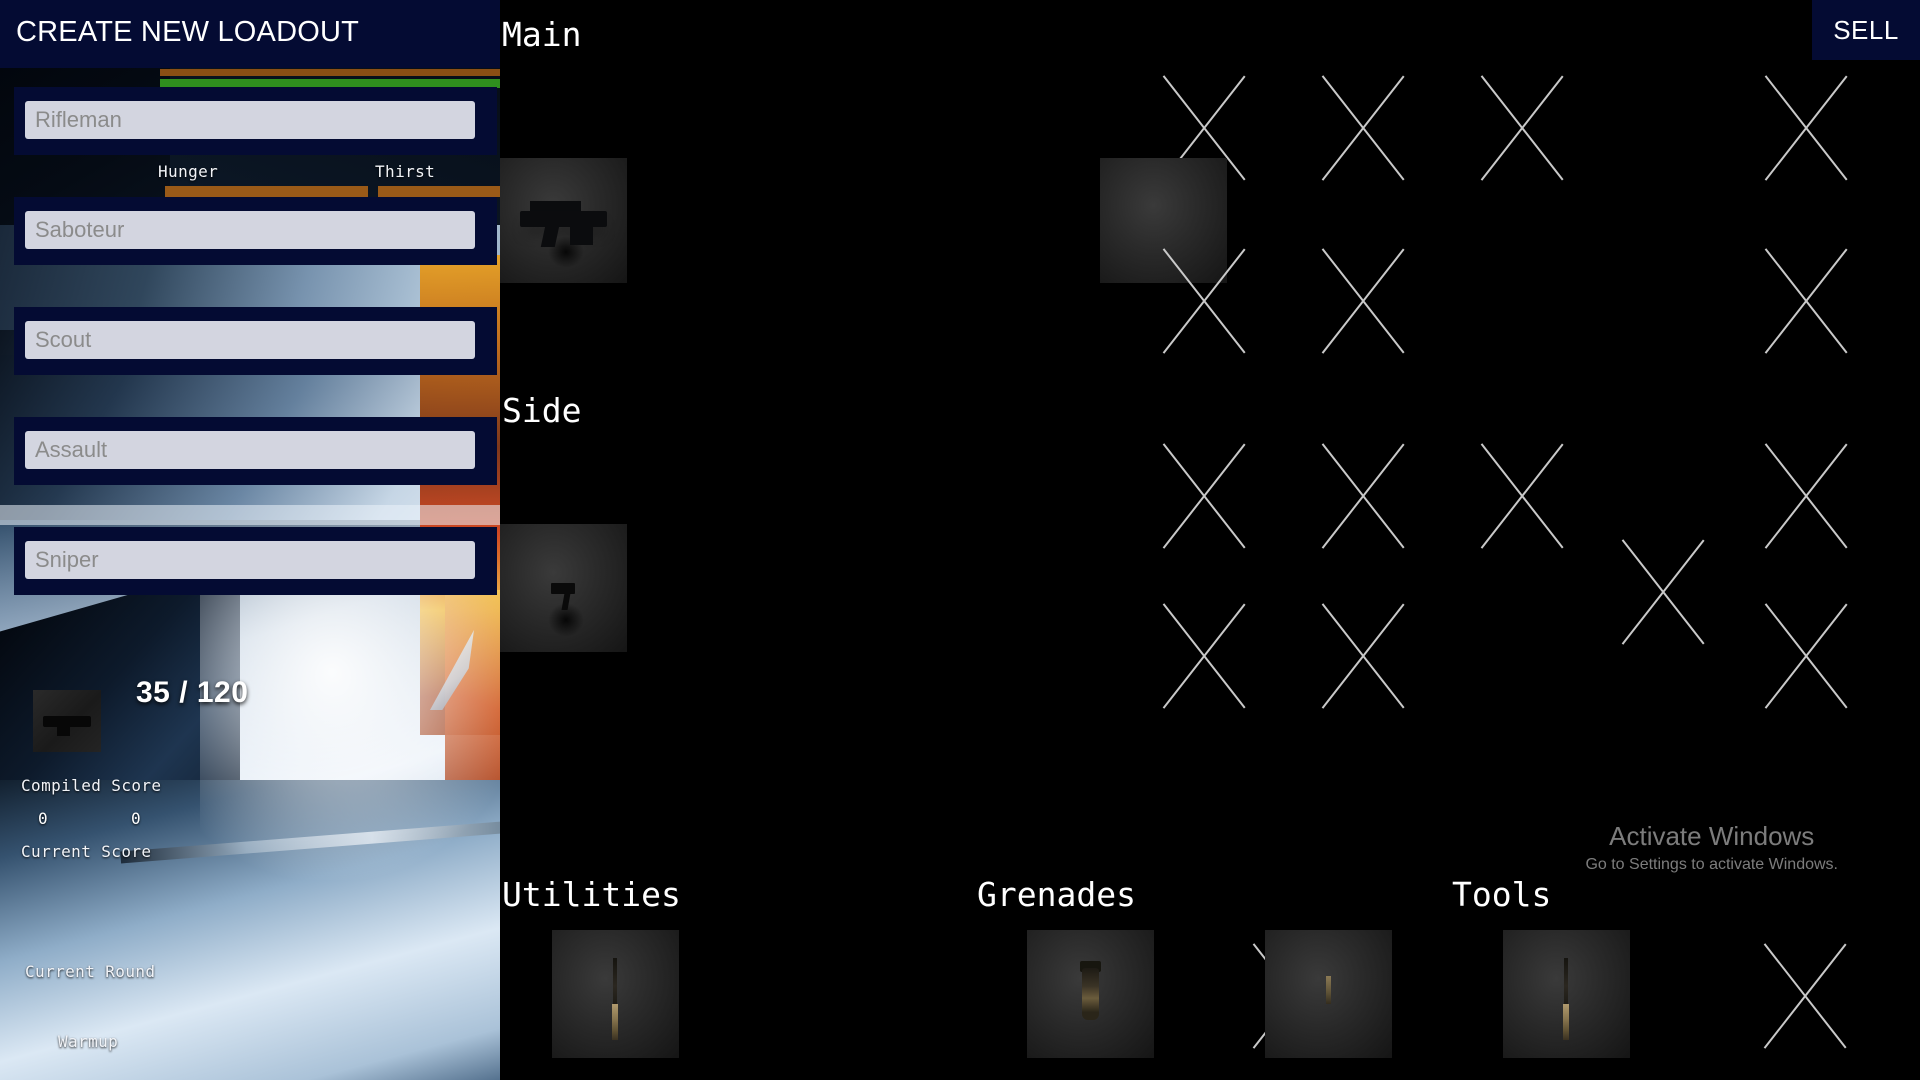  Describe the element at coordinates (1056, 894) in the screenshot. I see `section-title-grenades: Grenades` at that location.